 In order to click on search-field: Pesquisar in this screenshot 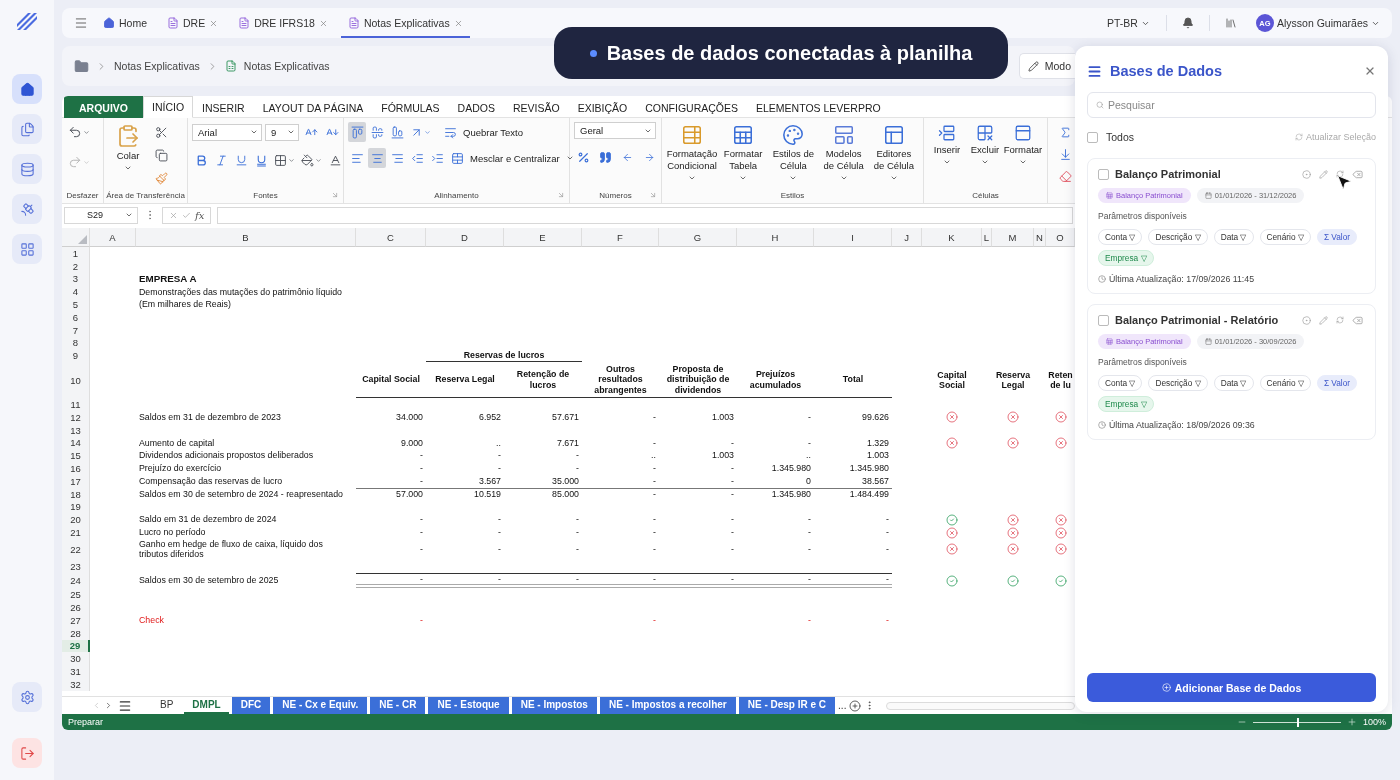, I will do `click(1231, 105)`.